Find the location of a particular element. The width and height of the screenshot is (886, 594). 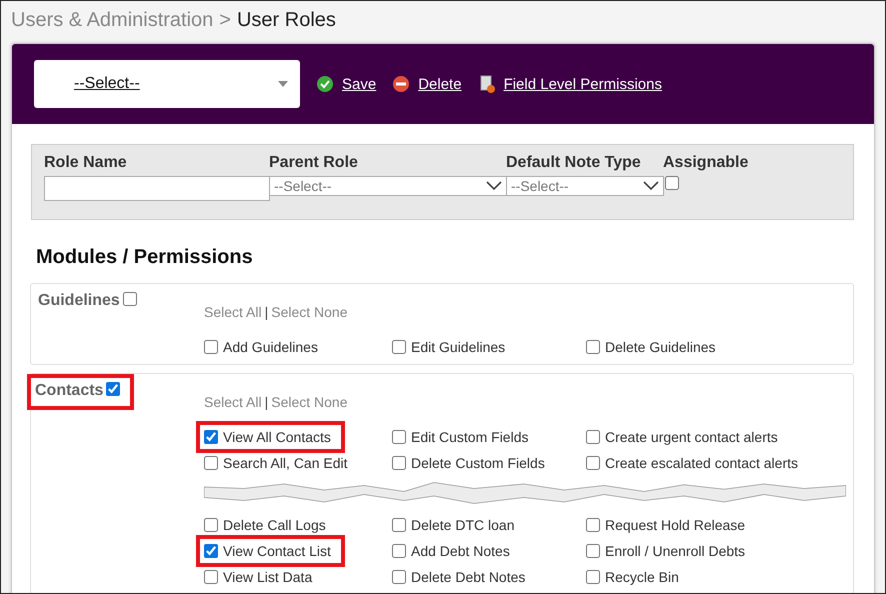

check-circle-icon is located at coordinates (325, 84).